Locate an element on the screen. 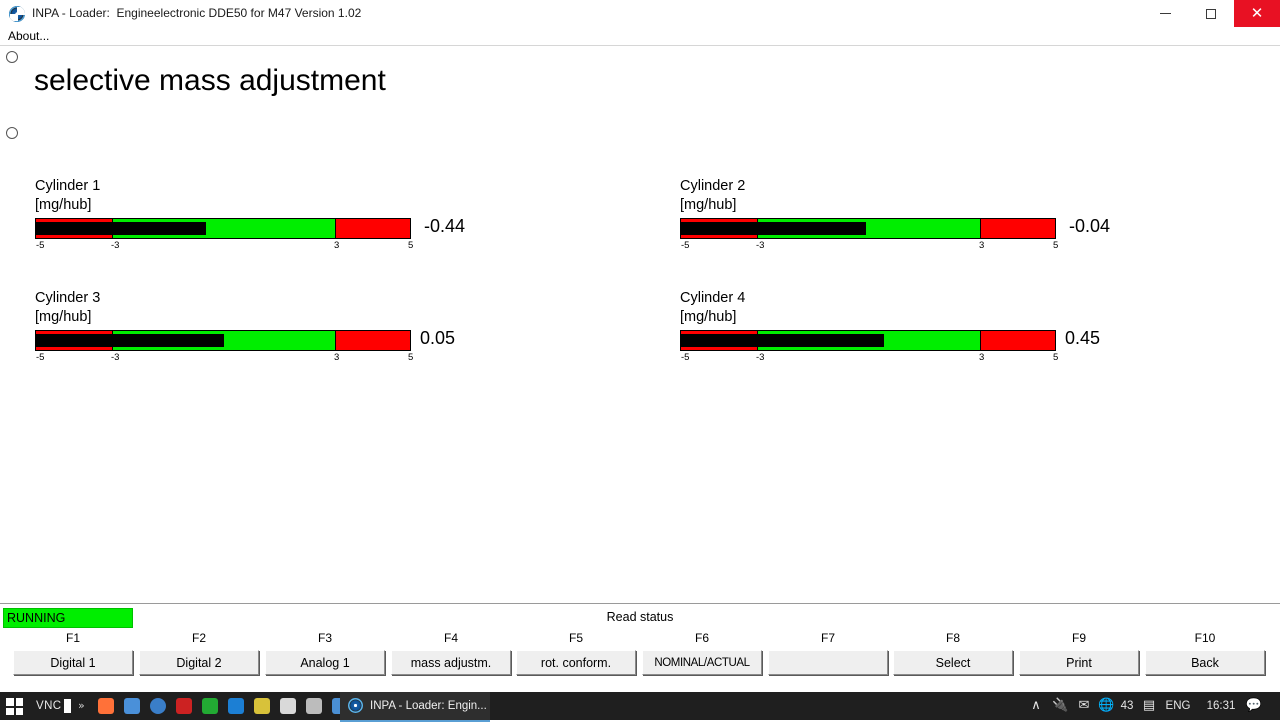  fkey-button-select: Select is located at coordinates (953, 662).